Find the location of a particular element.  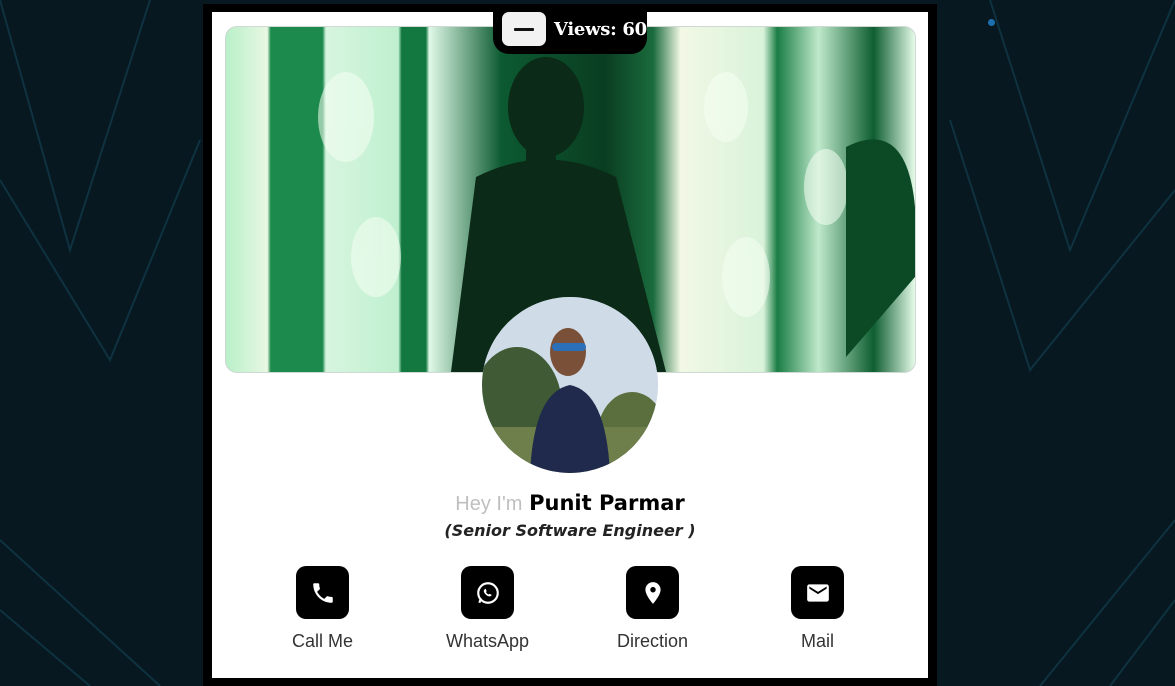

views-label: Views: 60 is located at coordinates (600, 29).